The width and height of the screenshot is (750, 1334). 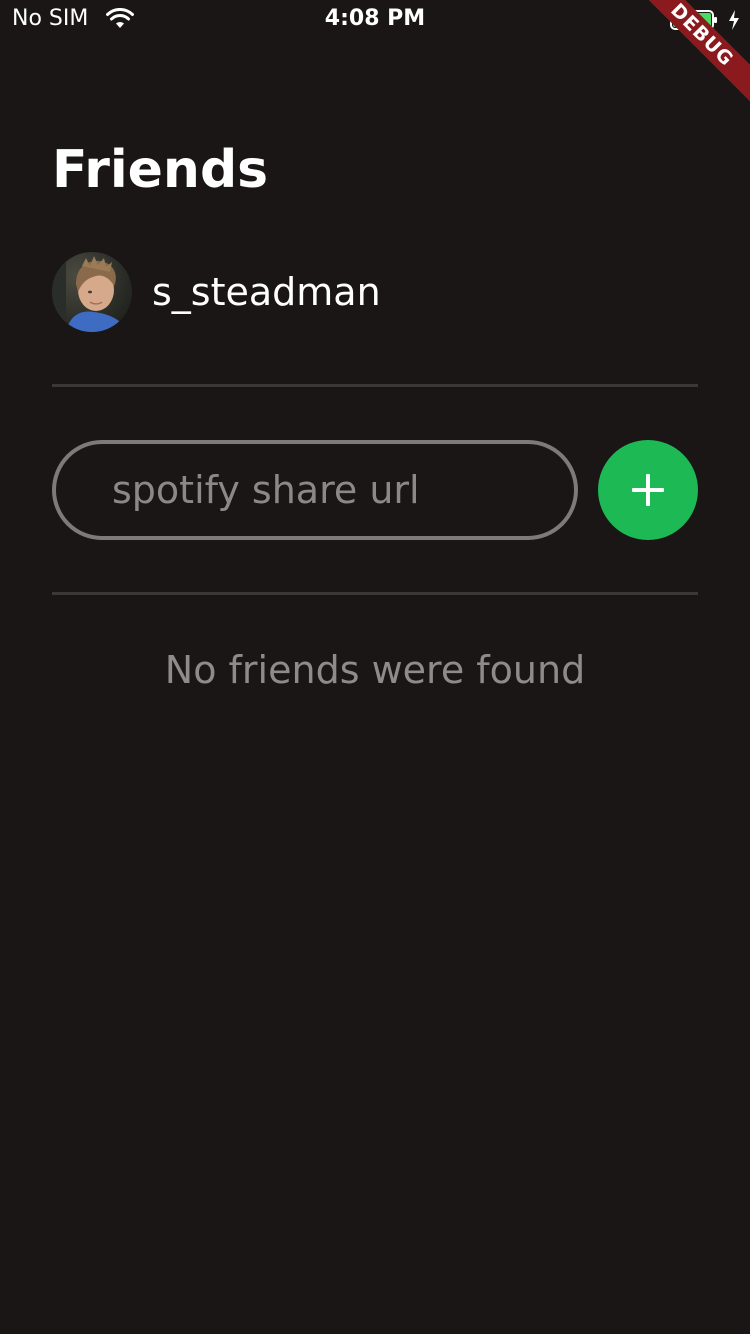 I want to click on plus-icon, so click(x=648, y=490).